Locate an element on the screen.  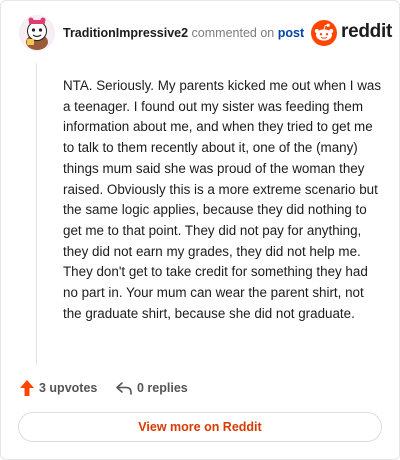
reddit-wordmark: reddit is located at coordinates (366, 31).